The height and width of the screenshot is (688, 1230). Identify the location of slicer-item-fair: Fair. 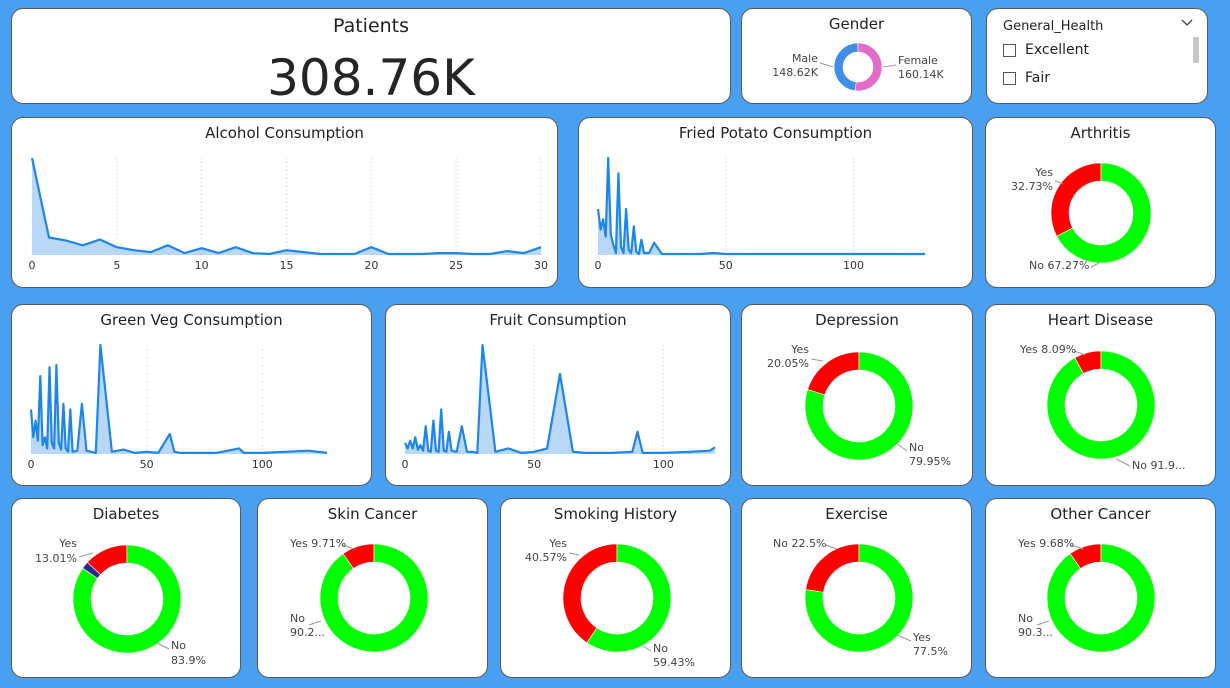
(1026, 78).